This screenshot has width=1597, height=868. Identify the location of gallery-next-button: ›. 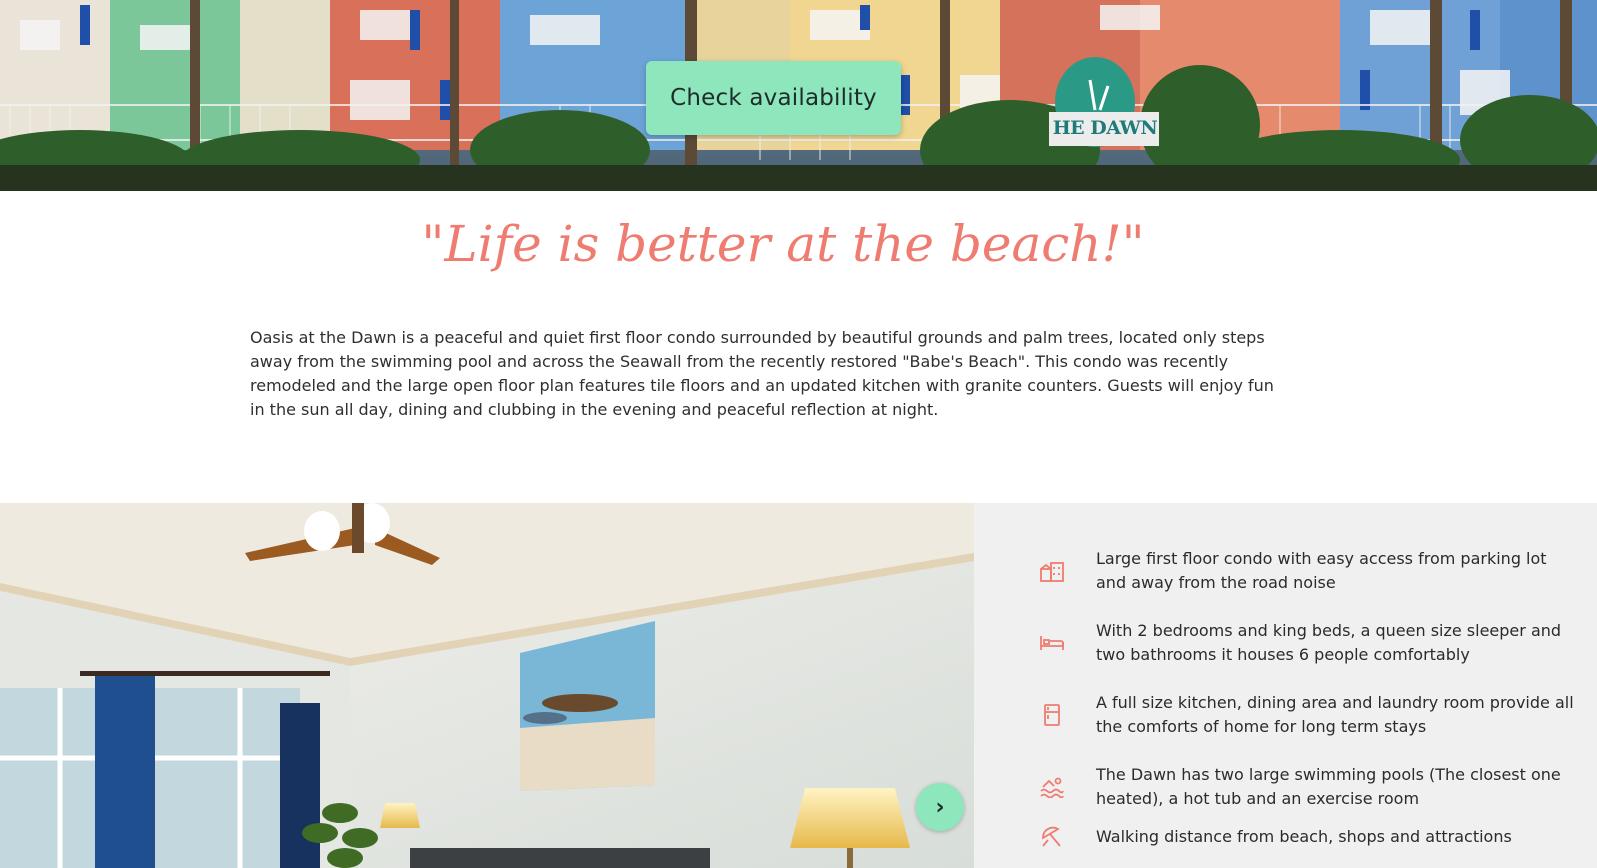
(940, 807).